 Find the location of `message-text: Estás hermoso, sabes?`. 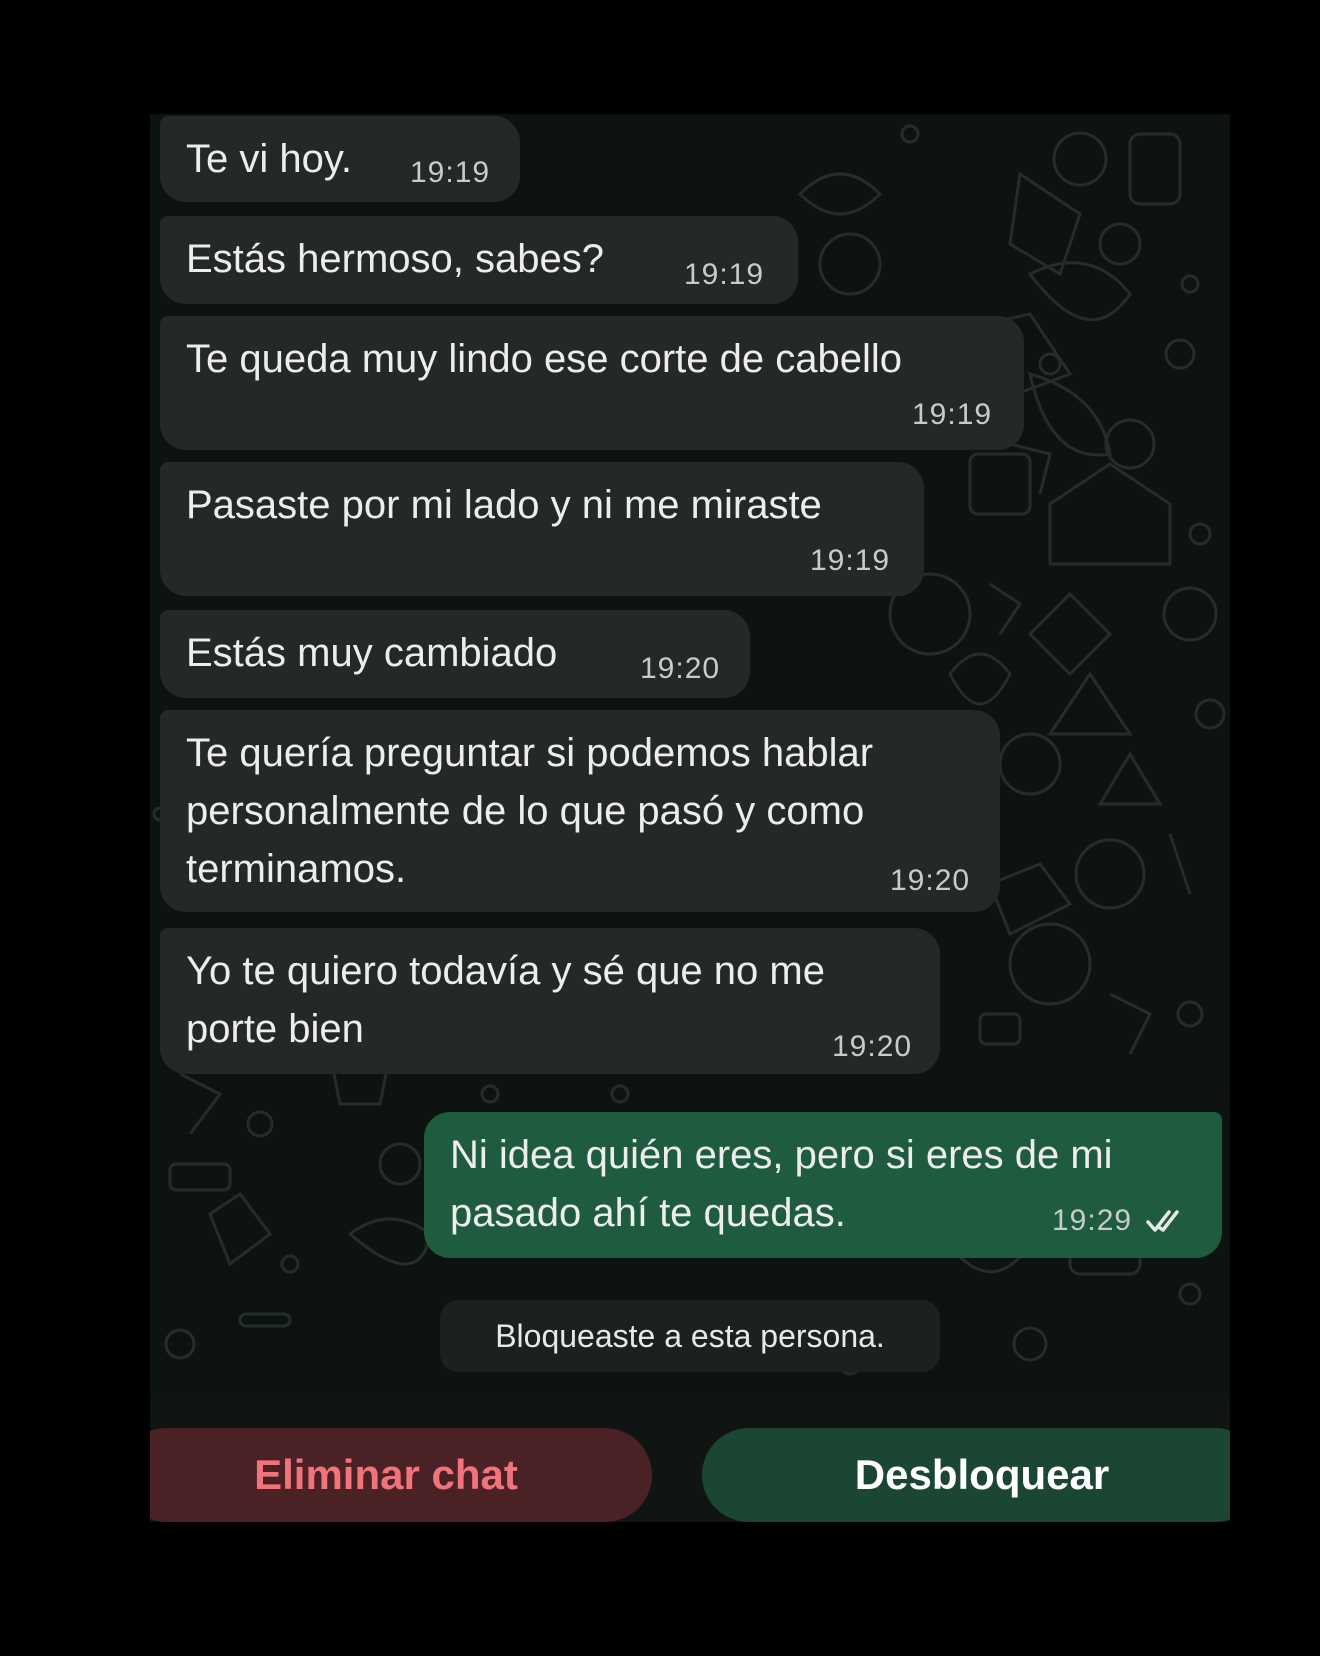

message-text: Estás hermoso, sabes? is located at coordinates (395, 259).